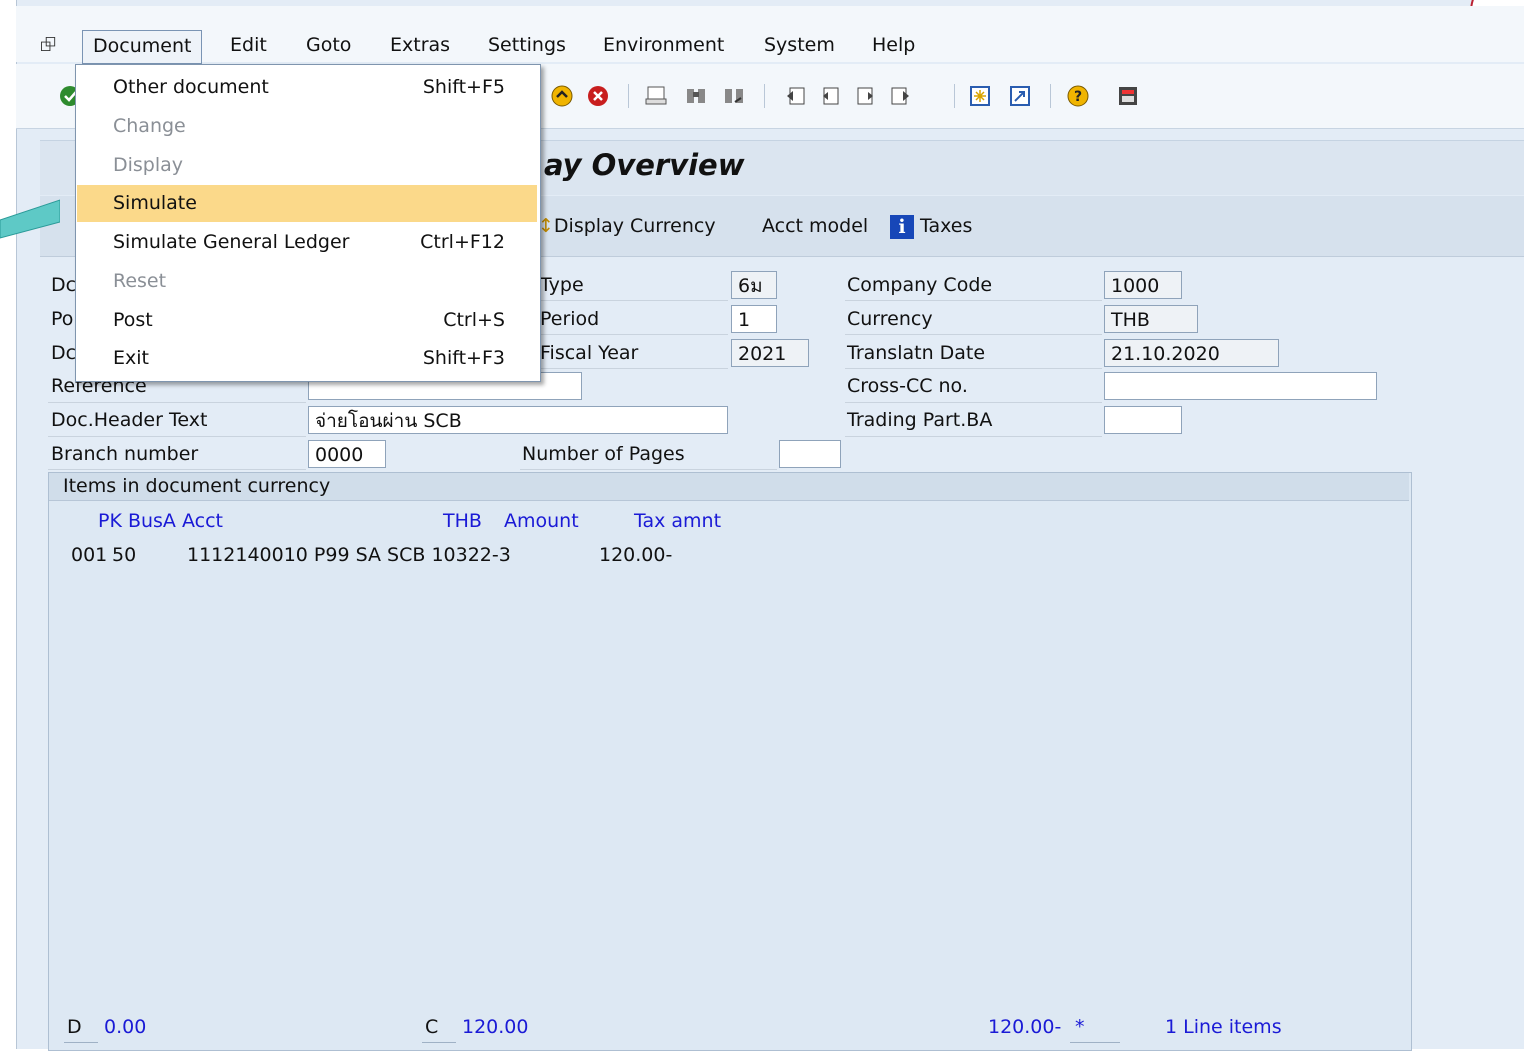 This screenshot has height=1051, width=1524. What do you see at coordinates (900, 96) in the screenshot?
I see `last-page-icon` at bounding box center [900, 96].